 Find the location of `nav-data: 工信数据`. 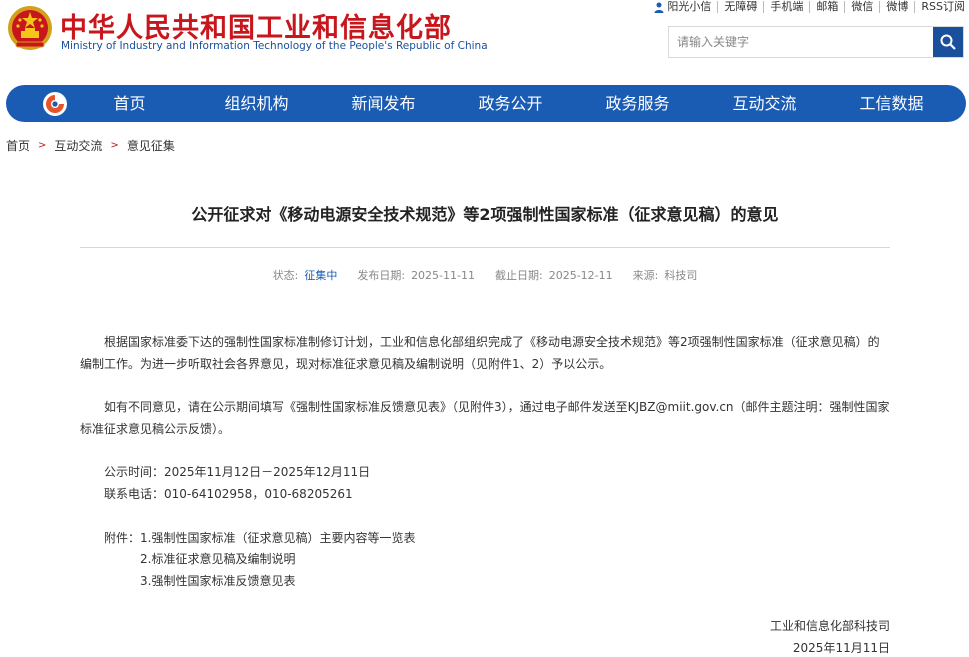

nav-data: 工信数据 is located at coordinates (891, 103).